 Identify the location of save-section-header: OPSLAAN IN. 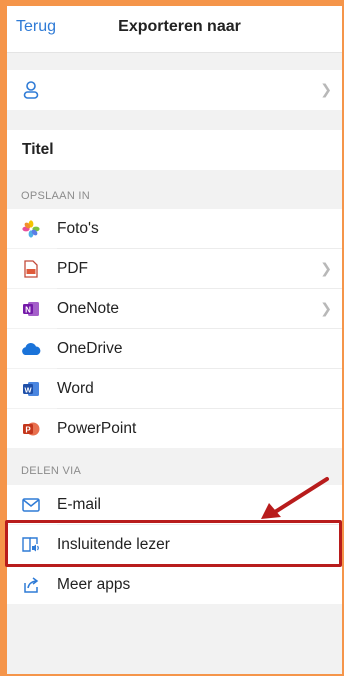
(56, 196).